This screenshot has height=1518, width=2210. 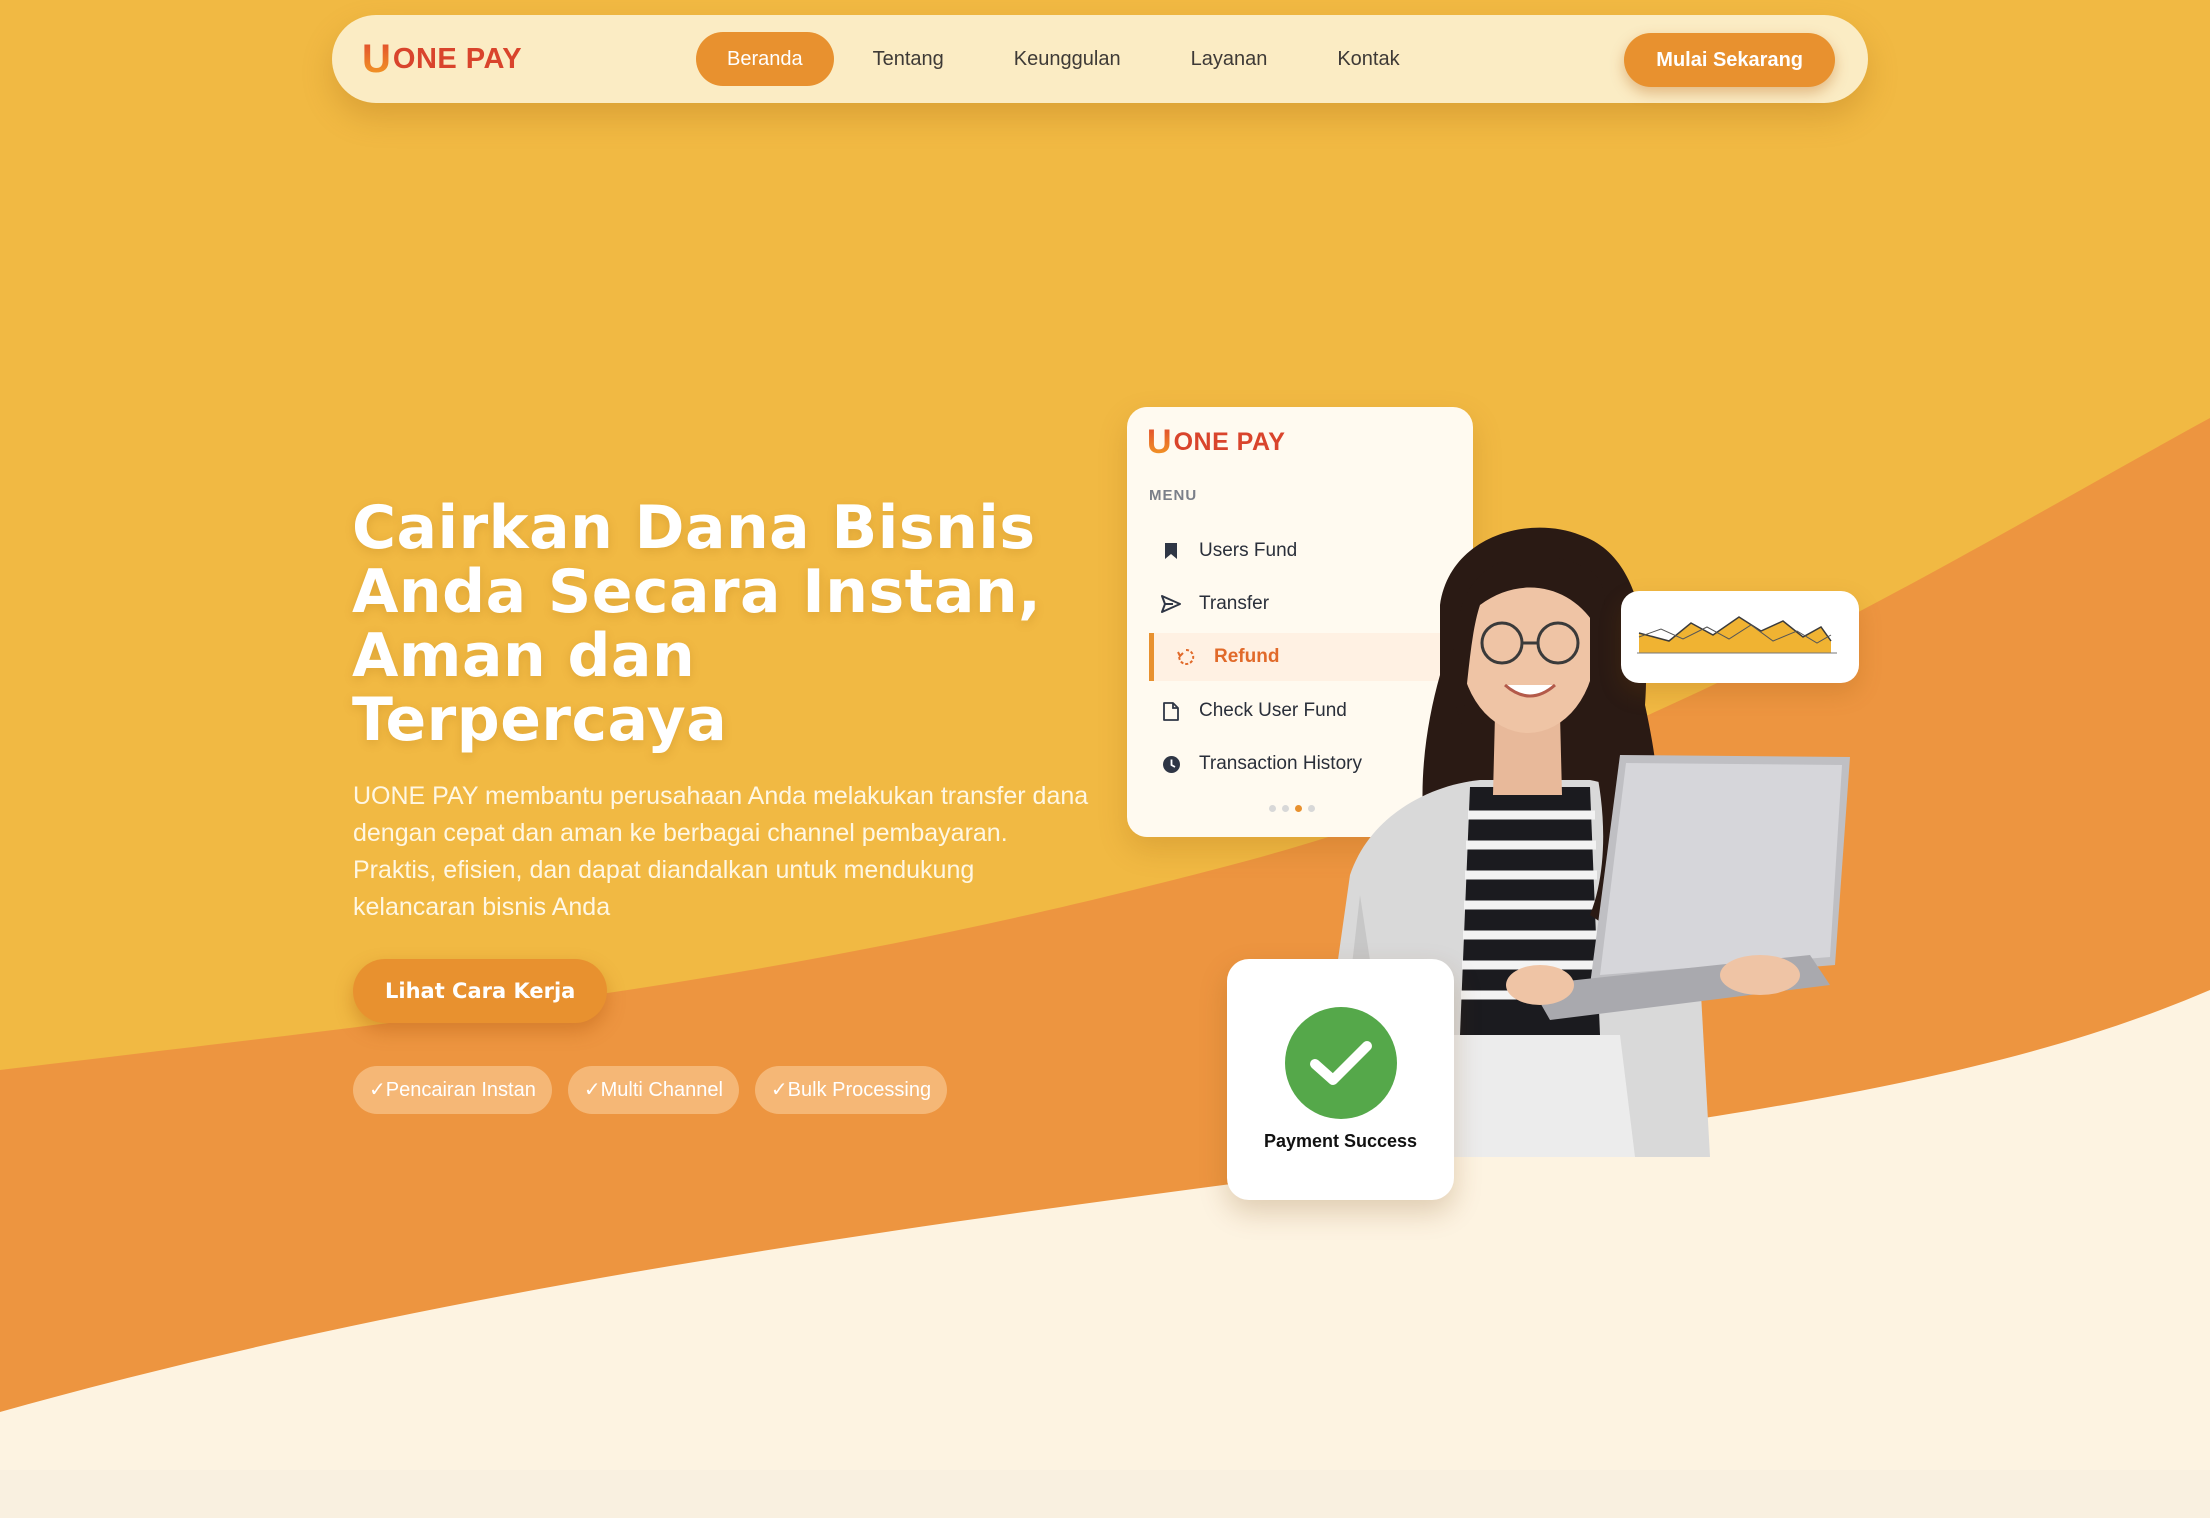 I want to click on brand-logo: U ONE PAY, so click(x=442, y=59).